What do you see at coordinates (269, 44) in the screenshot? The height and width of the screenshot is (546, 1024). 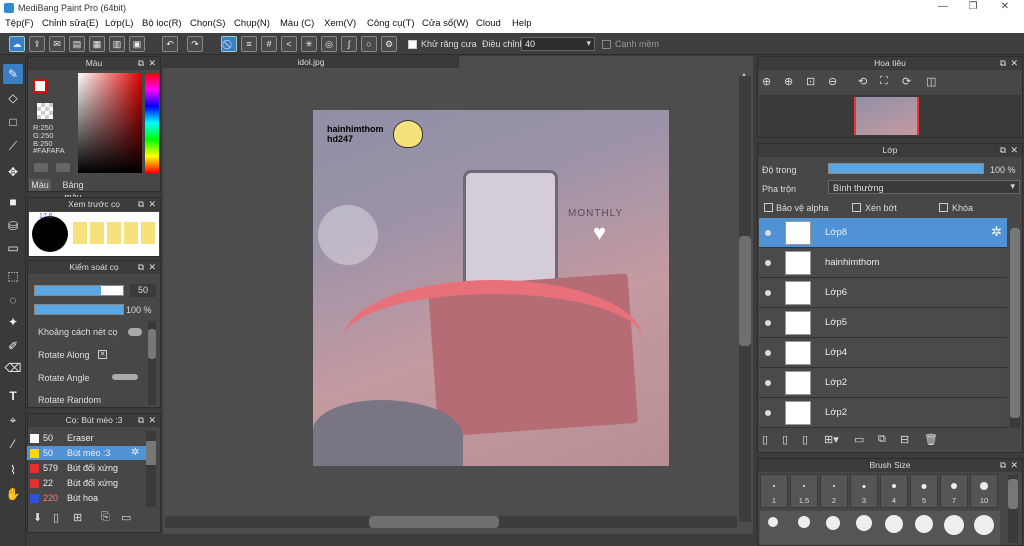 I see `grid-snap-icon: #` at bounding box center [269, 44].